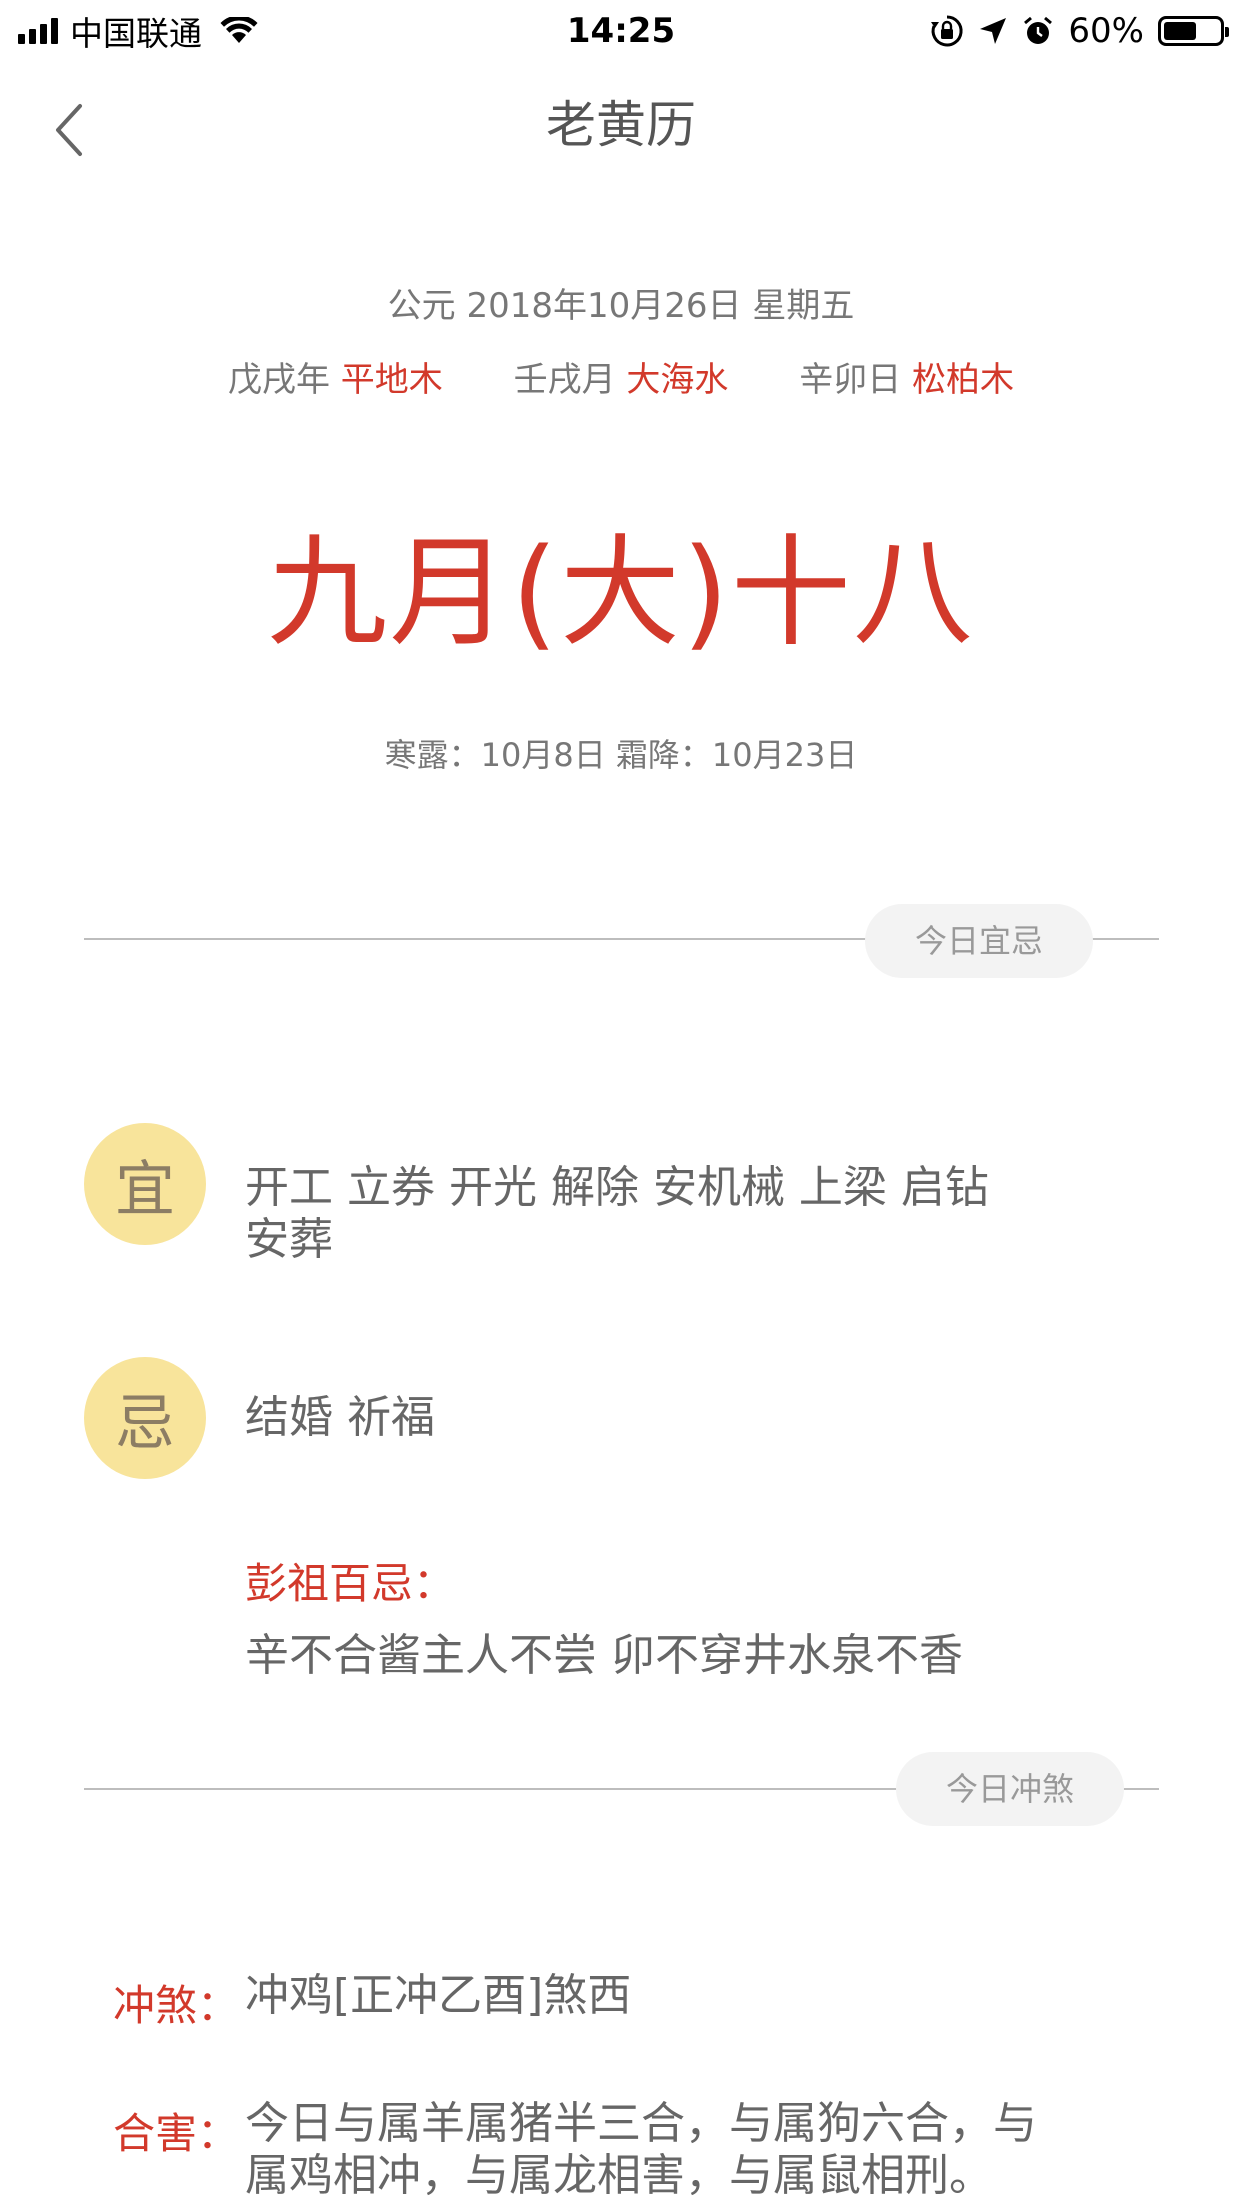 The width and height of the screenshot is (1242, 2208). I want to click on hehai-line-1: 今日与属羊属猪半三合，与属狗六合，与, so click(641, 2123).